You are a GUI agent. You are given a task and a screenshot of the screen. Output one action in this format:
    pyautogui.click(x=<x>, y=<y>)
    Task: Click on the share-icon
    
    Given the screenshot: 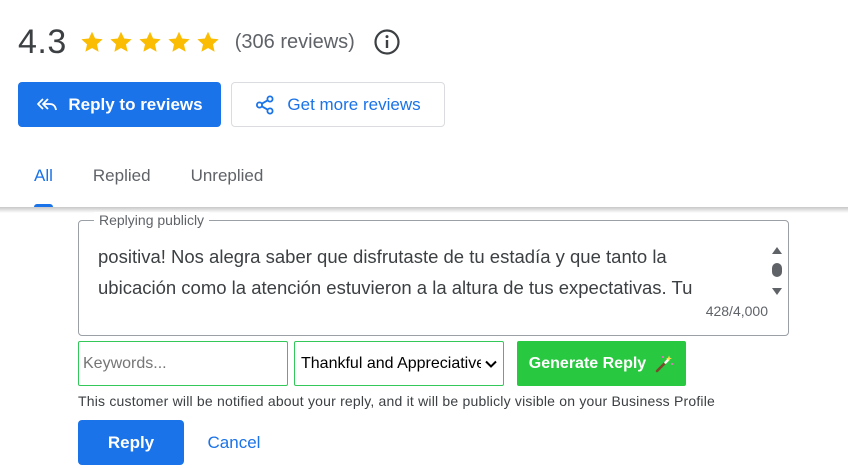 What is the action you would take?
    pyautogui.click(x=265, y=104)
    